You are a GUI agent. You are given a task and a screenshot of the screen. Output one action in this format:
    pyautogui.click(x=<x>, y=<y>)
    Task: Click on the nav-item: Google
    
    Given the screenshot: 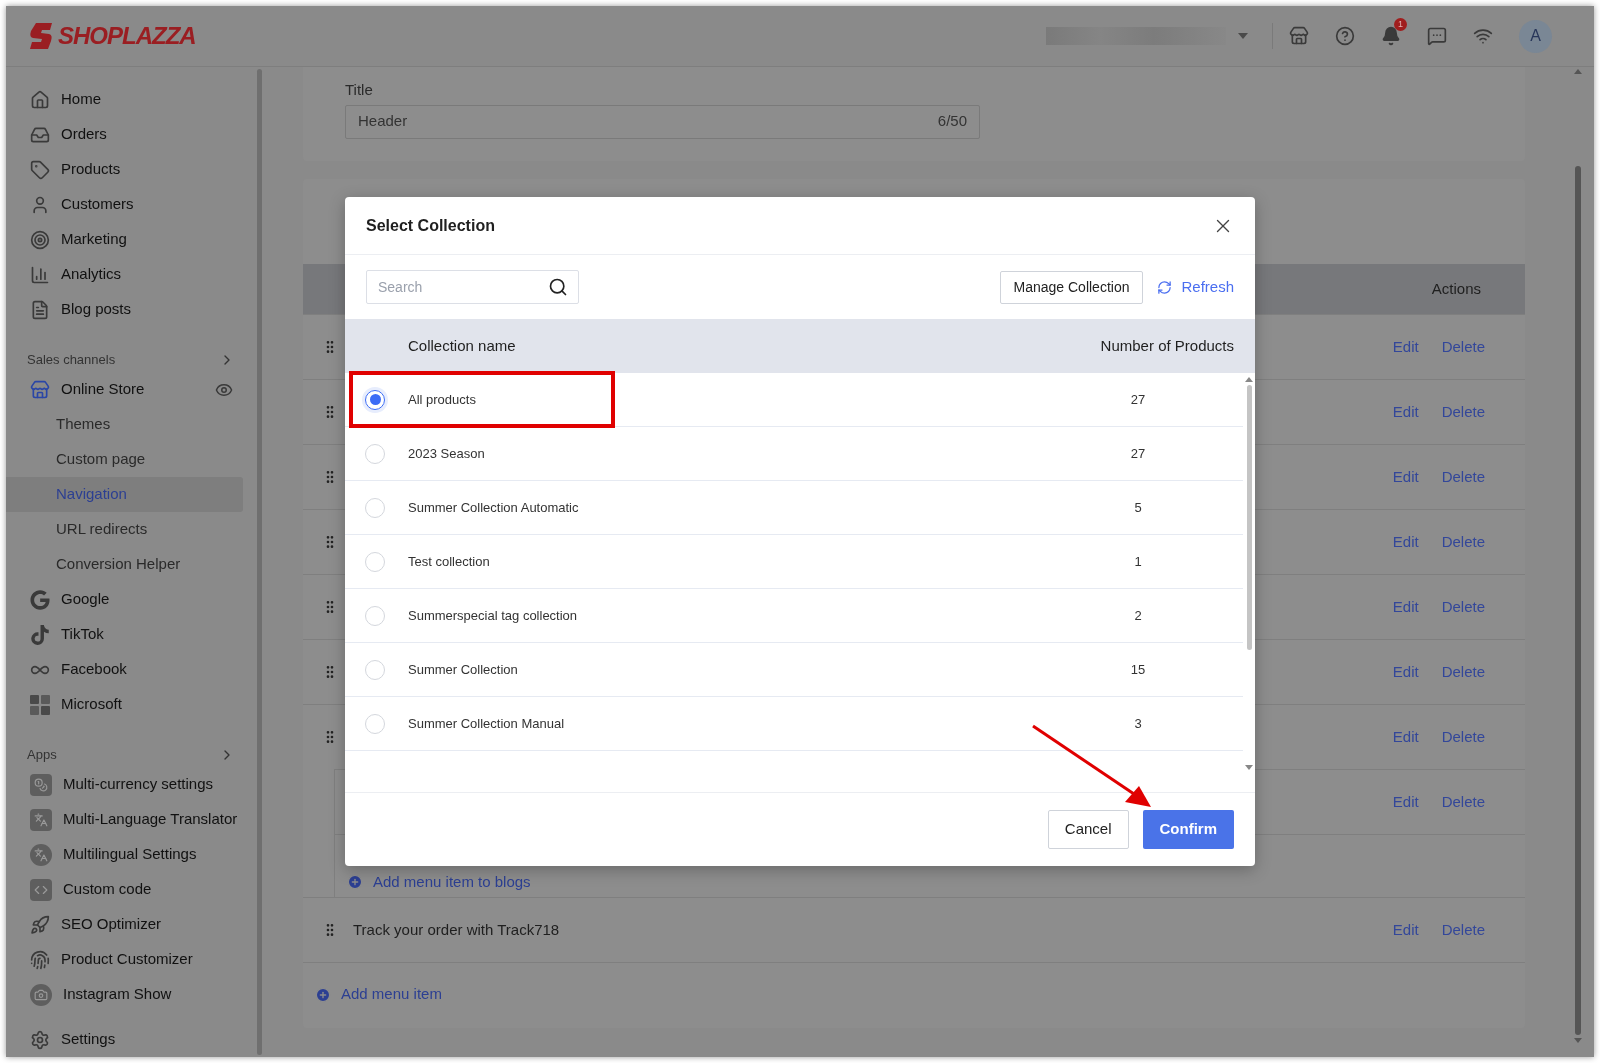 What is the action you would take?
    pyautogui.click(x=124, y=599)
    